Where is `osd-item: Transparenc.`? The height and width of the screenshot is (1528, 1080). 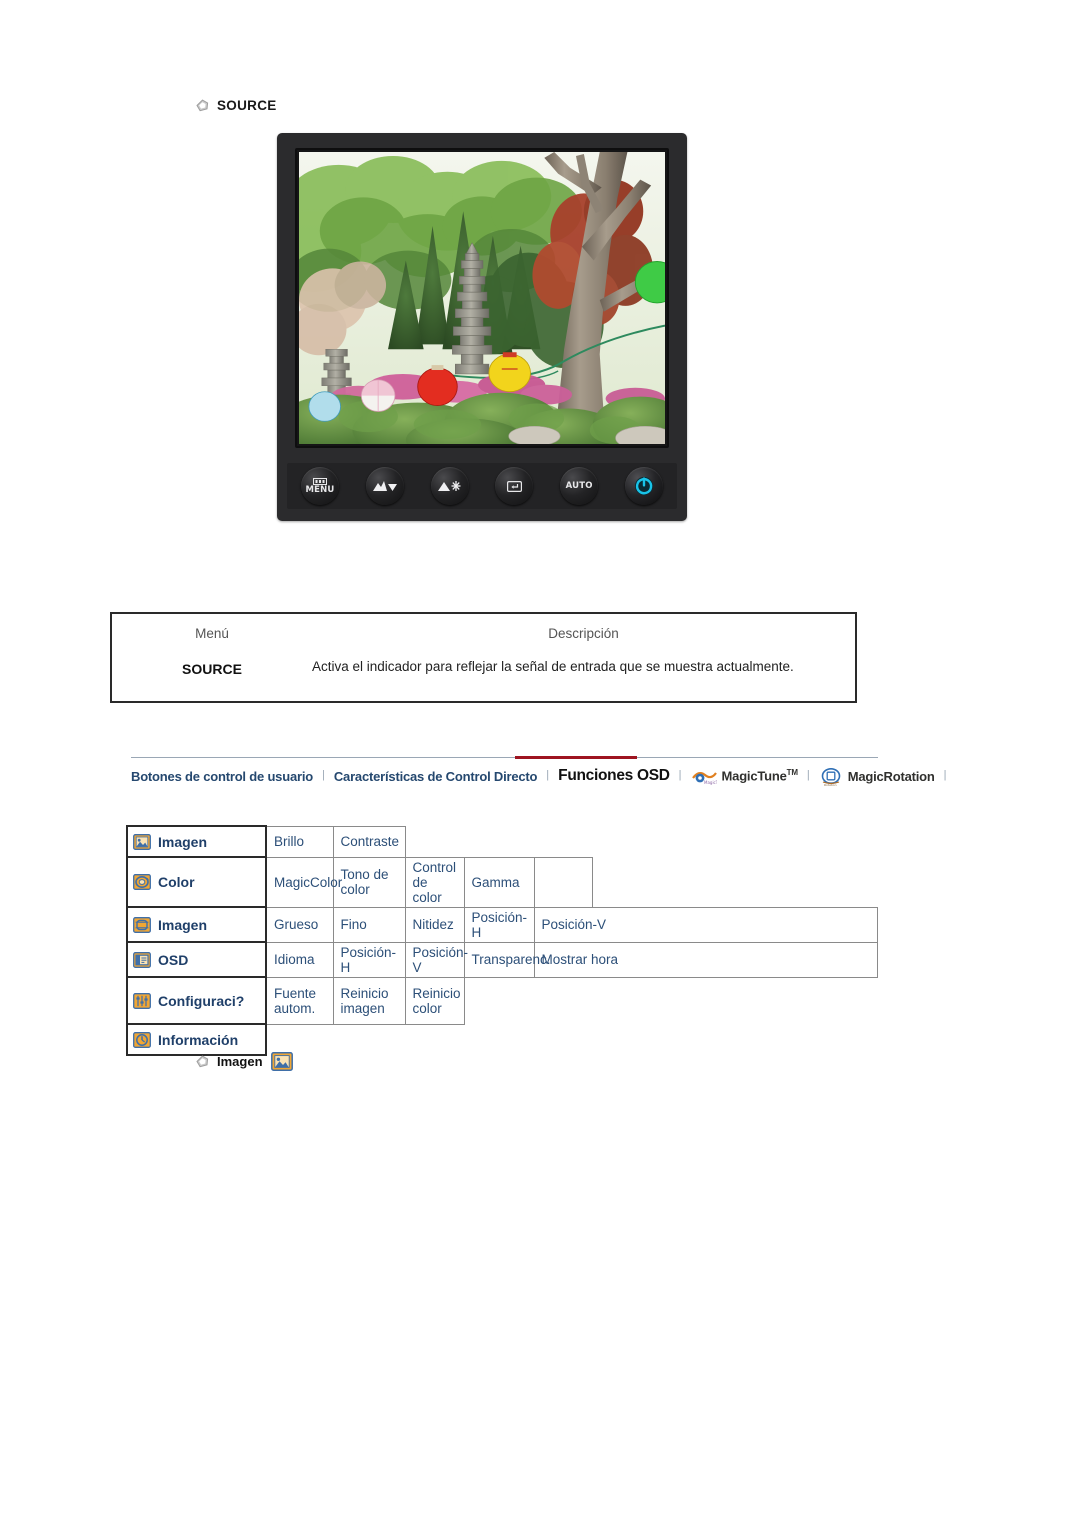
osd-item: Transparenc. is located at coordinates (507, 959).